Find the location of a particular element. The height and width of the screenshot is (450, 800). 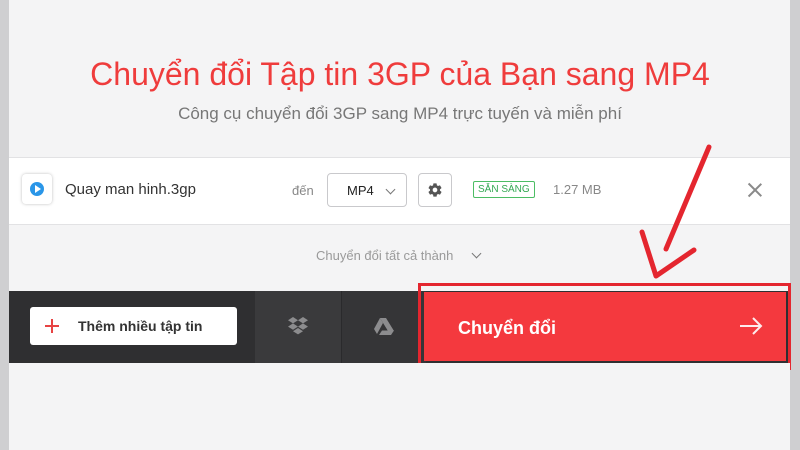

status-badge: SẴN SÀNG is located at coordinates (504, 189).